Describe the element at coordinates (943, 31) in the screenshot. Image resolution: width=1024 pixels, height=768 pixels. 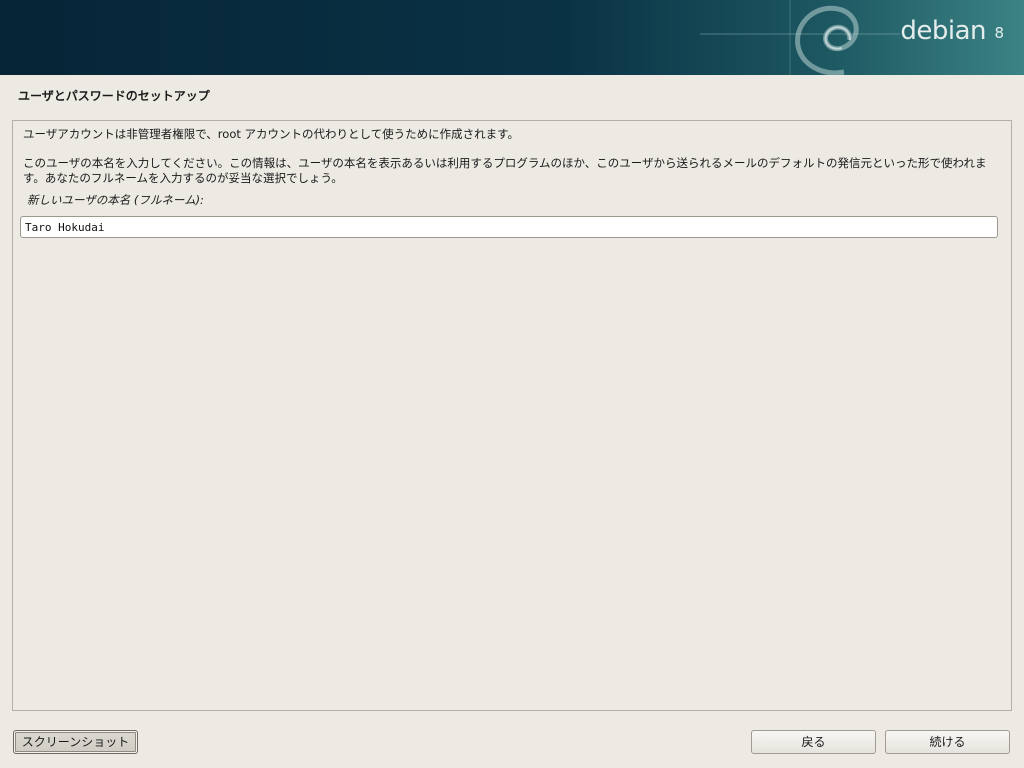
I see `debian-logo-text: debian` at that location.